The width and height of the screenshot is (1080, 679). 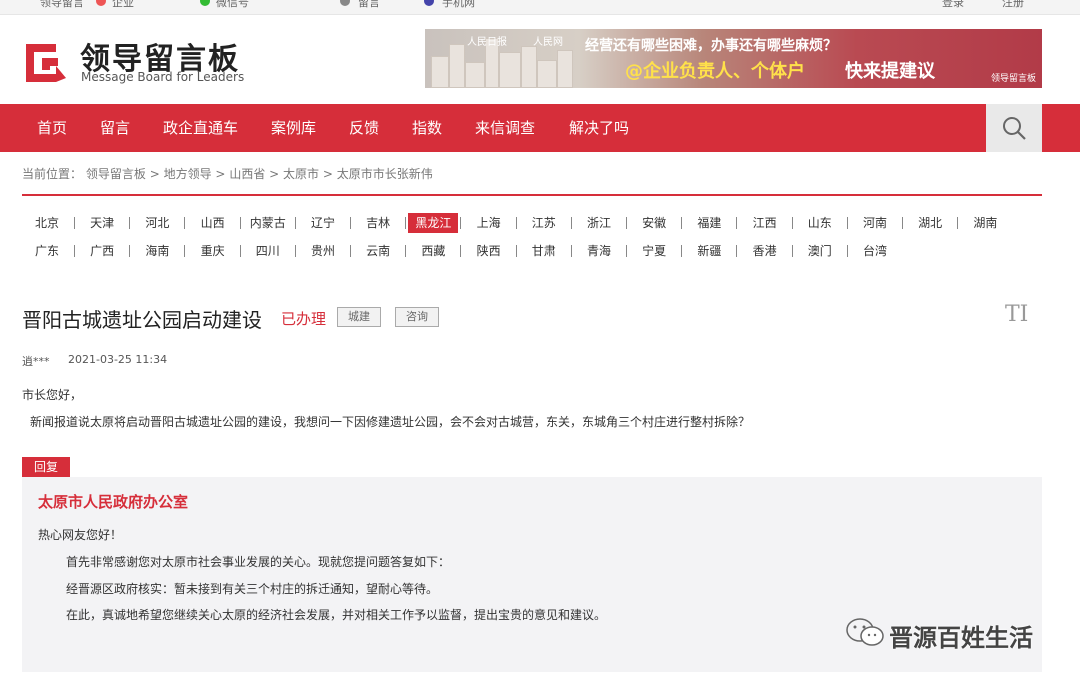 What do you see at coordinates (548, 42) in the screenshot?
I see `banner-logo-text: 人民网` at bounding box center [548, 42].